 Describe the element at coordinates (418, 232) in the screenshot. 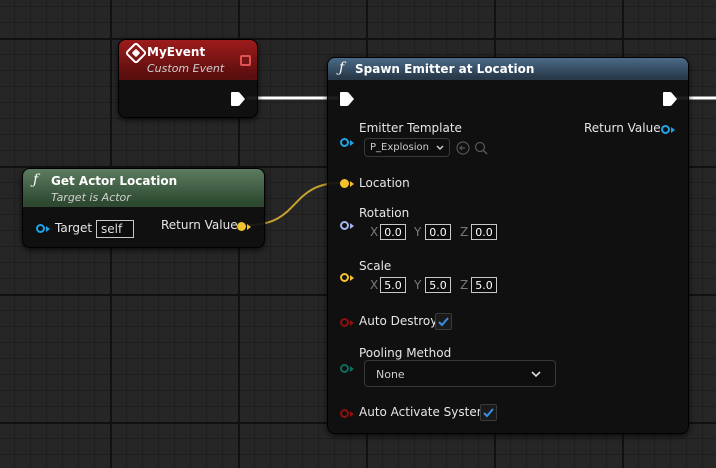

I see `rotation-y-label: Y` at that location.